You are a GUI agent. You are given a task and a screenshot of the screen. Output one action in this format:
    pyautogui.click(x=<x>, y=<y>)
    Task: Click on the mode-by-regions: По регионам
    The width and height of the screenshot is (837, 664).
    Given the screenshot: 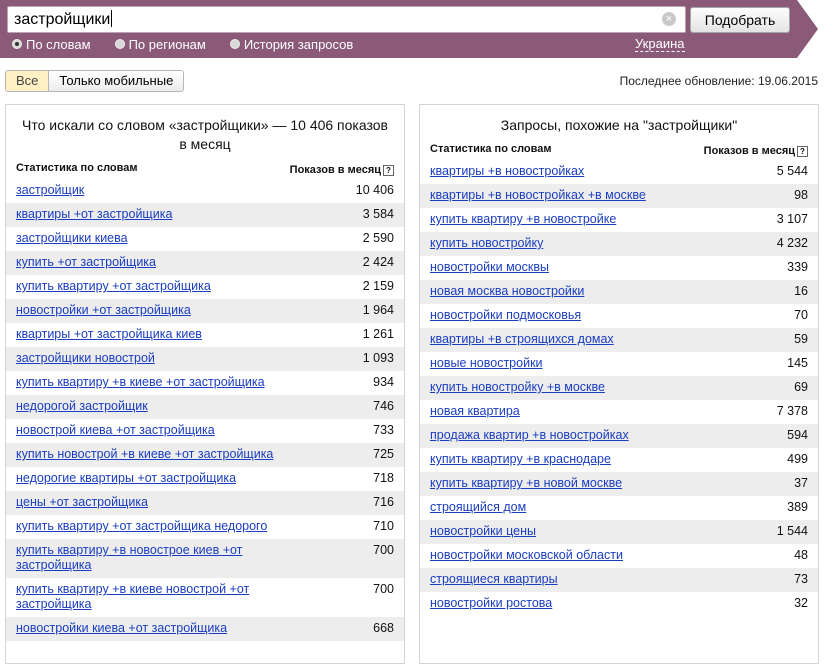 What is the action you would take?
    pyautogui.click(x=160, y=44)
    